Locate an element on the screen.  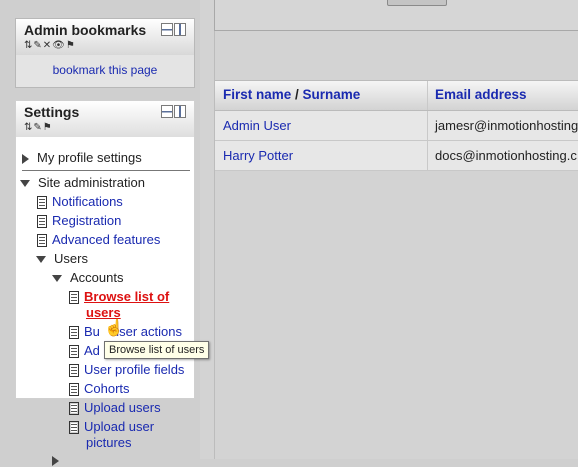
hide-icon: 👁 is located at coordinates (58, 46).